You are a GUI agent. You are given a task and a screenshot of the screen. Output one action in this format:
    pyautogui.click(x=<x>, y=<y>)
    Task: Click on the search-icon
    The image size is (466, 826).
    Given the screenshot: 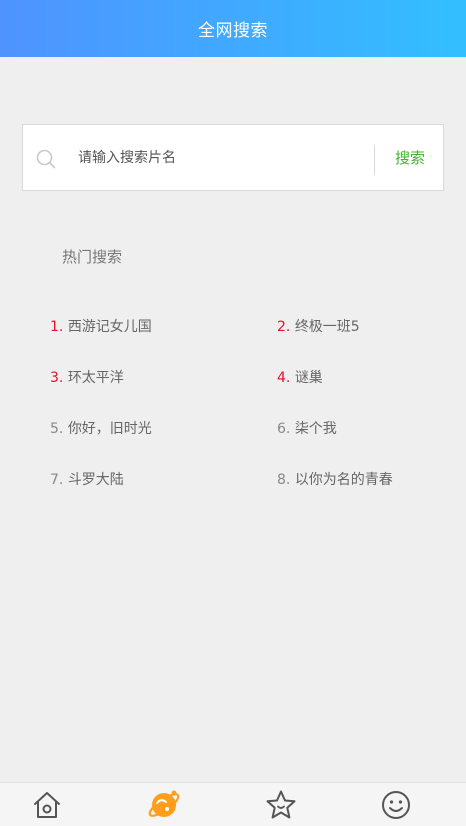 What is the action you would take?
    pyautogui.click(x=46, y=159)
    